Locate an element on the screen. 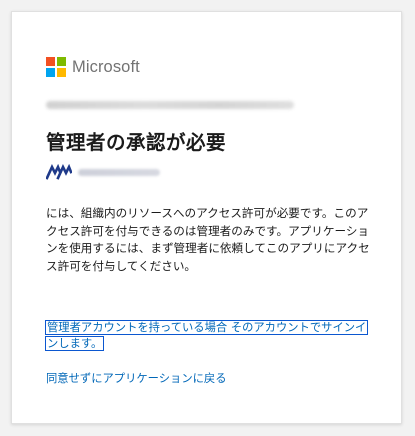 This screenshot has width=415, height=436. admin-signin-link-text: 管理者アカウントを持っている場合 そのアカウントでサインインします。 is located at coordinates (206, 335).